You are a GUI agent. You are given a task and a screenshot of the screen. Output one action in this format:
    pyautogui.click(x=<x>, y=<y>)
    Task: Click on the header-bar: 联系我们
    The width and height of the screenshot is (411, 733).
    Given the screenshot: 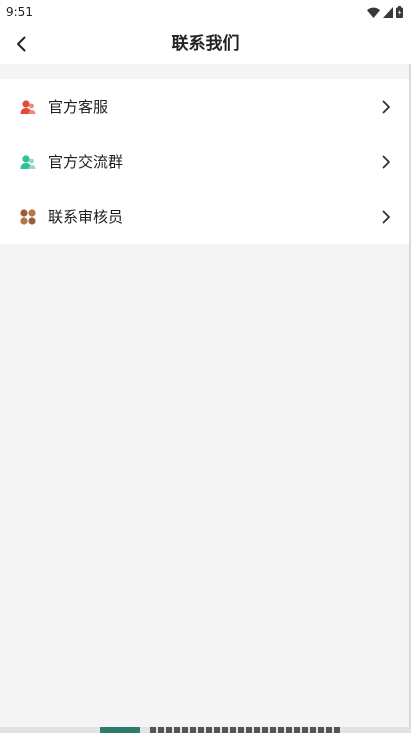 What is the action you would take?
    pyautogui.click(x=205, y=44)
    